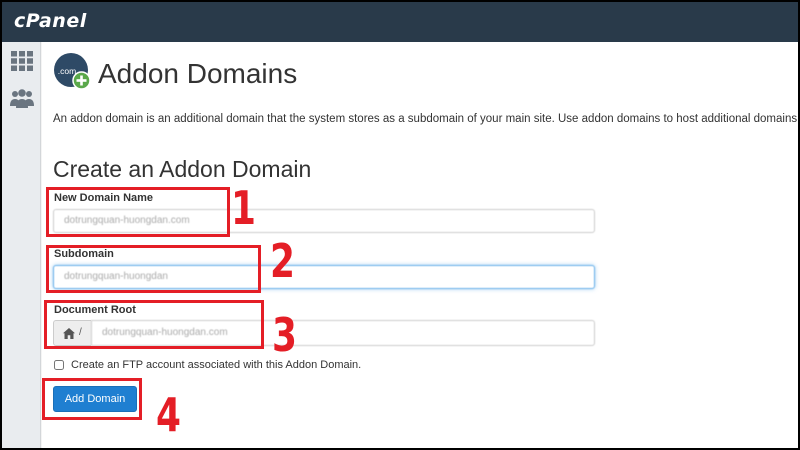 This screenshot has height=450, width=800. Describe the element at coordinates (400, 22) in the screenshot. I see `top-bar: cPanel` at that location.